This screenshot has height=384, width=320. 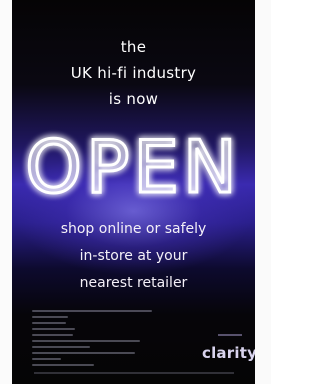 I want to click on page-margin-right, so click(x=263, y=192).